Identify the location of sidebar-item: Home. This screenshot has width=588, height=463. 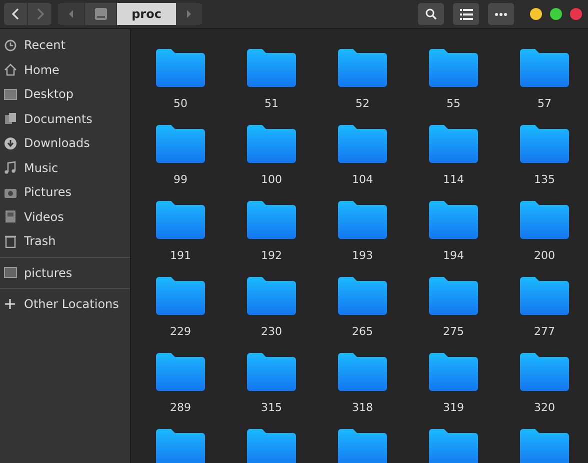
(65, 70).